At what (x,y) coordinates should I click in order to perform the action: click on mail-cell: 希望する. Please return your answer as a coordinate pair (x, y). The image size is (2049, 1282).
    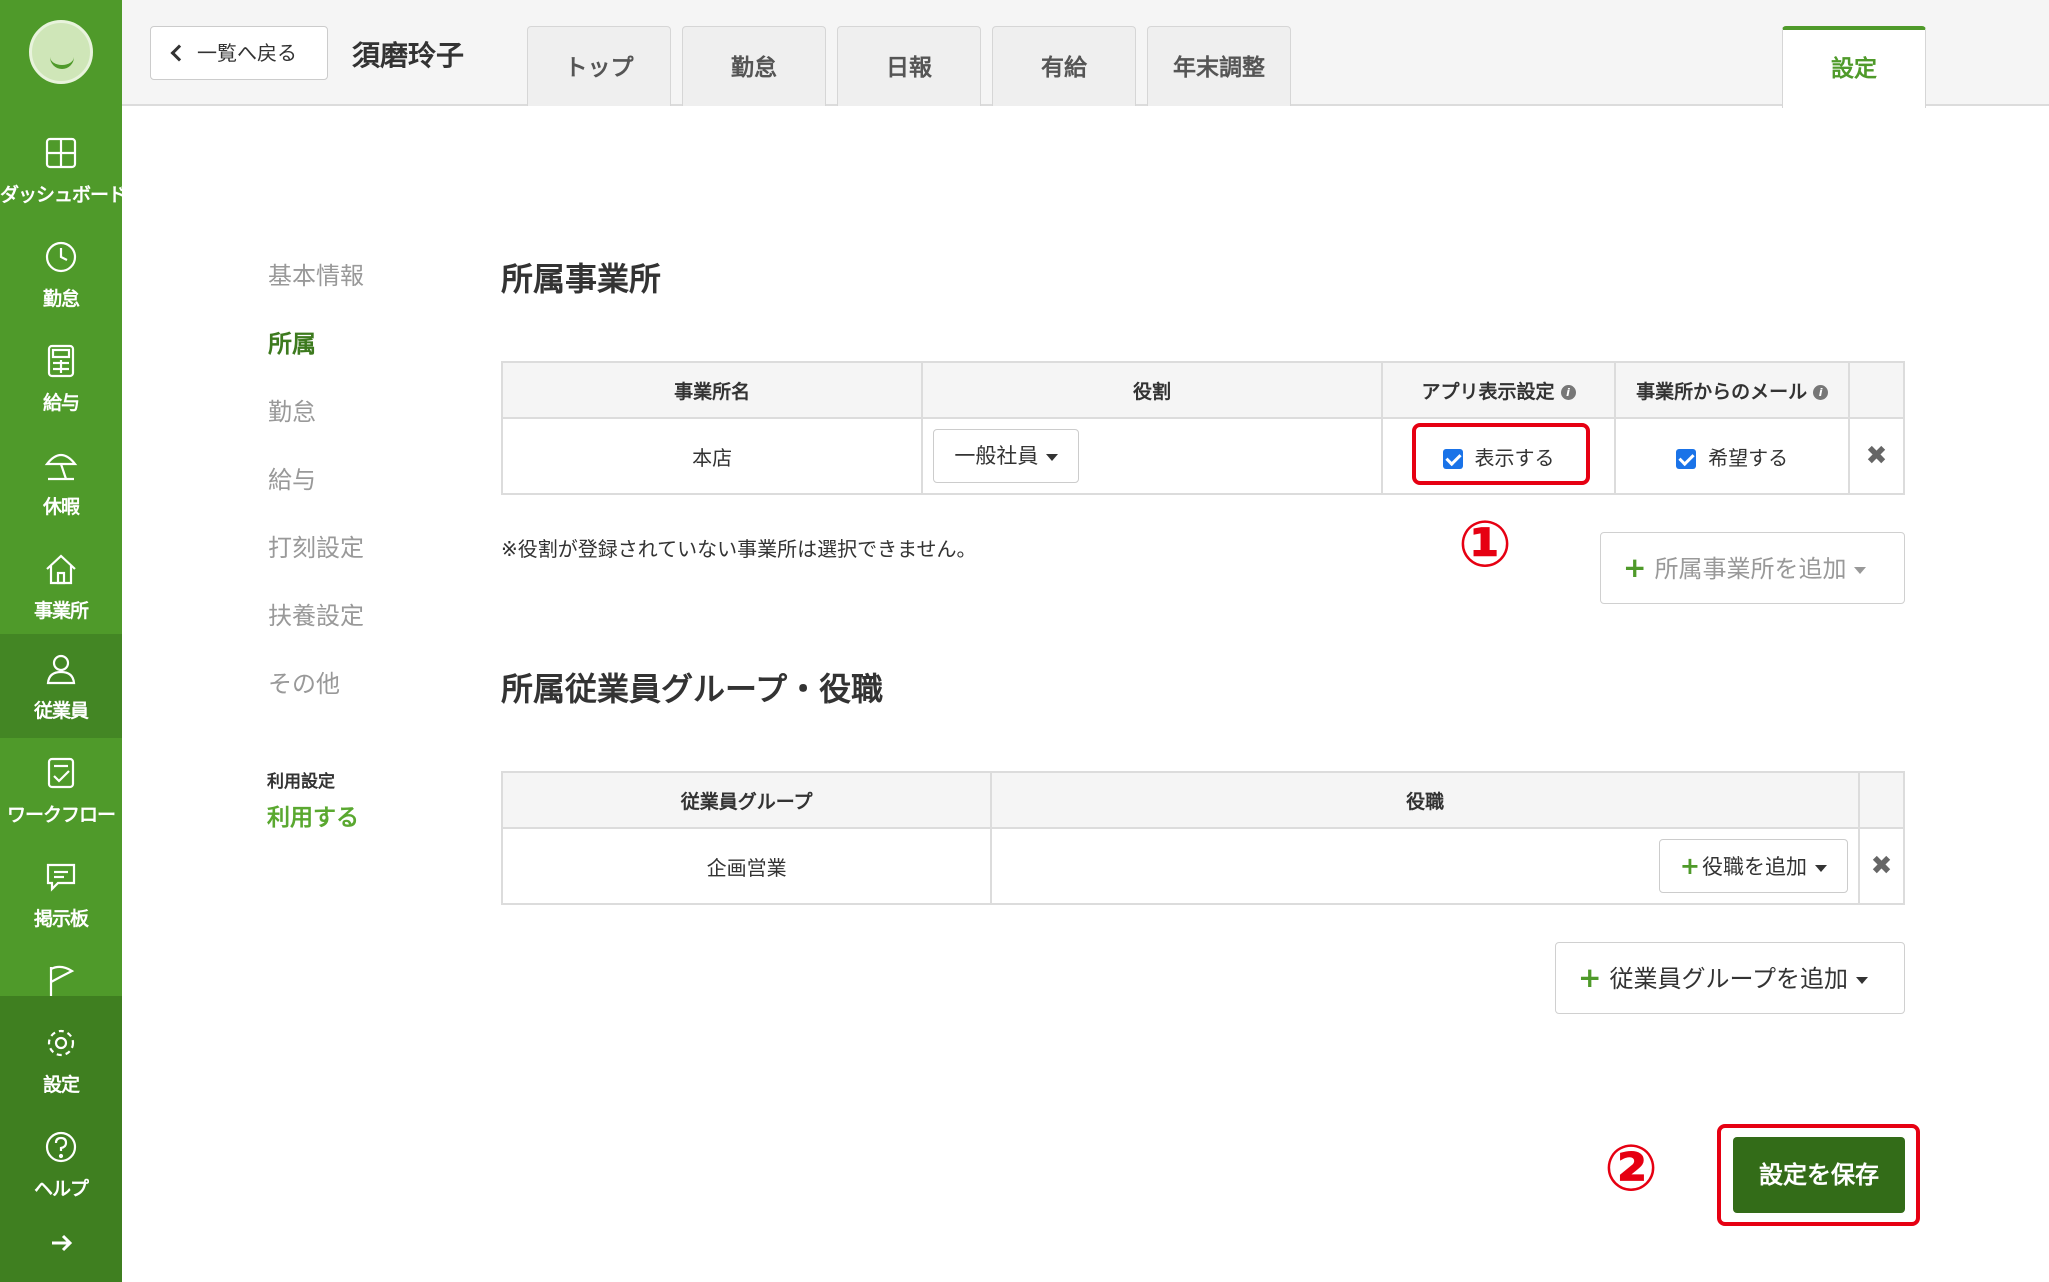
    Looking at the image, I should click on (1732, 456).